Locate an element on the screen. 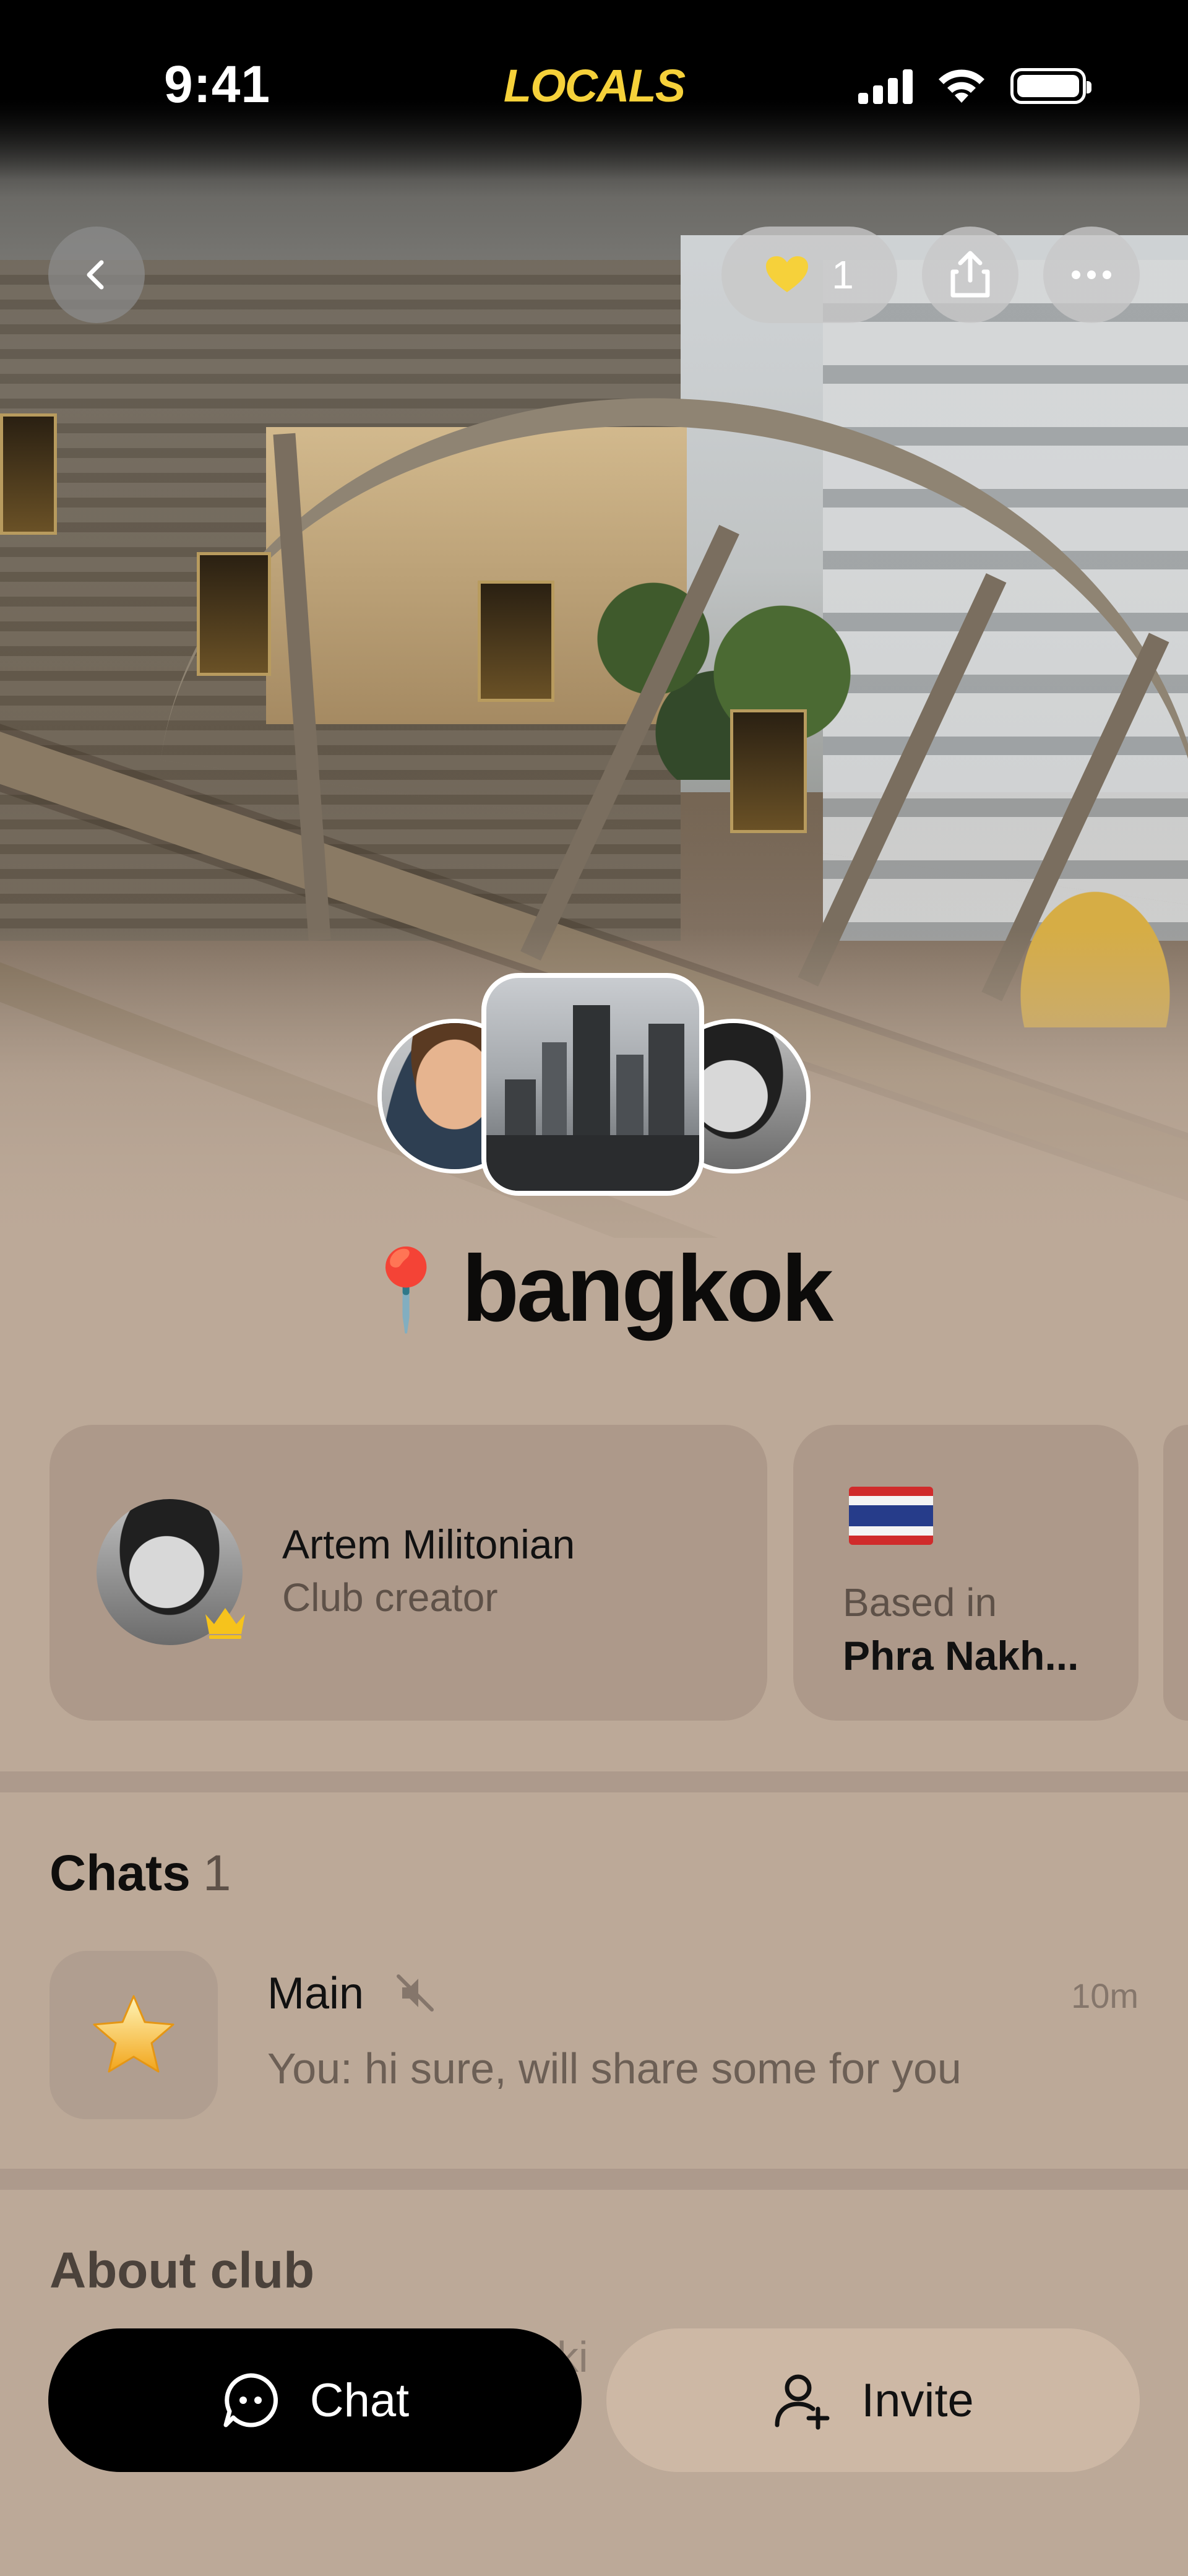 The width and height of the screenshot is (1188, 2576). chat-preview: You: hi sure, will share some for you is located at coordinates (614, 2068).